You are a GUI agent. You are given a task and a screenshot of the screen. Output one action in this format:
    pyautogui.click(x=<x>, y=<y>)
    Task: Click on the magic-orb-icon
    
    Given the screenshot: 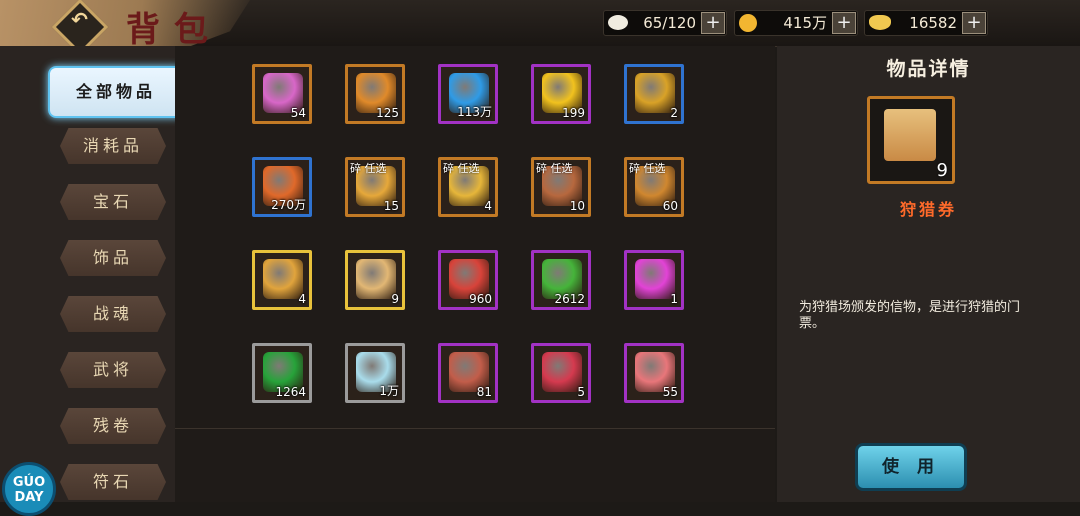 What is the action you would take?
    pyautogui.click(x=655, y=279)
    